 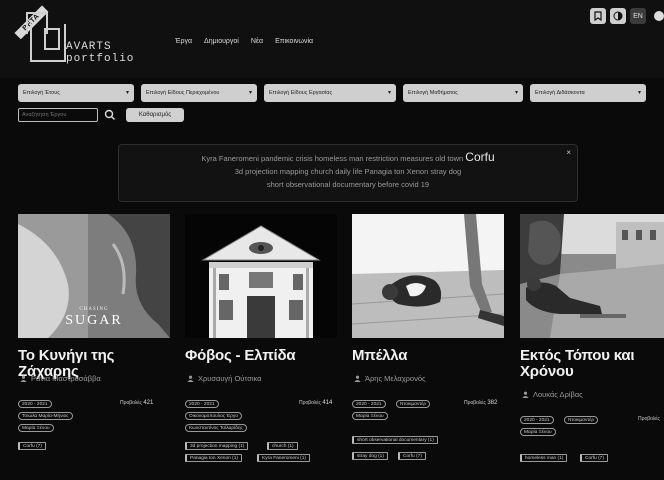 What do you see at coordinates (321, 184) in the screenshot?
I see `tag-link: short observational documentary` at bounding box center [321, 184].